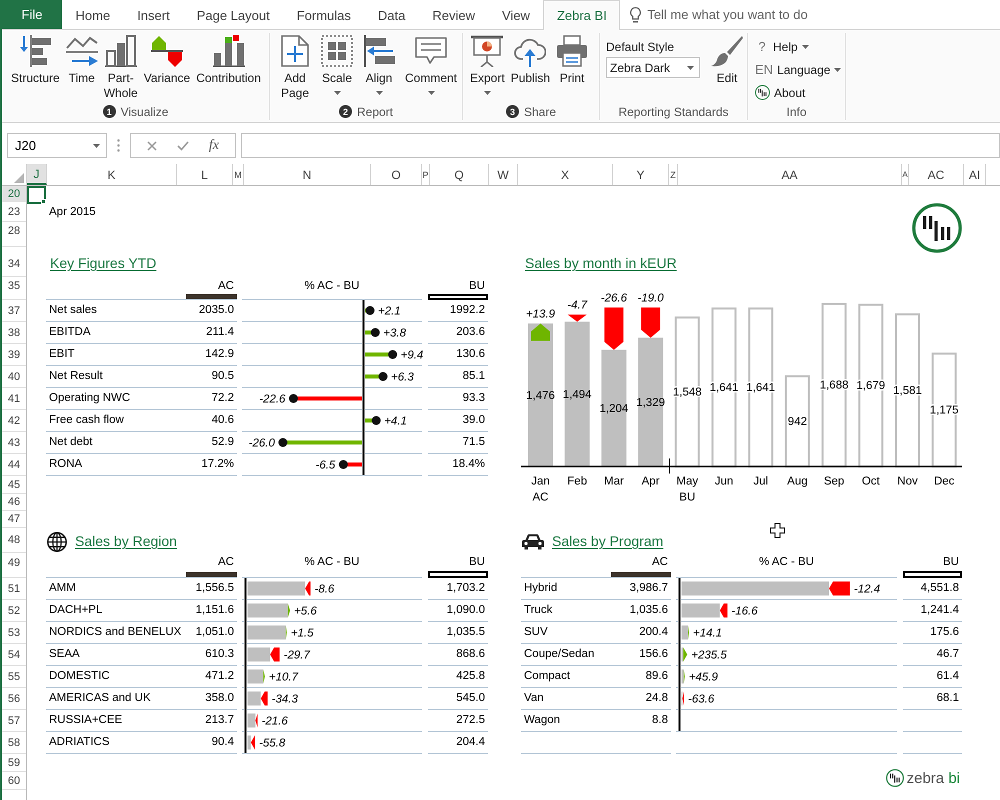 The image size is (1000, 800). Describe the element at coordinates (798, 69) in the screenshot. I see `menu-link: EN Language` at that location.